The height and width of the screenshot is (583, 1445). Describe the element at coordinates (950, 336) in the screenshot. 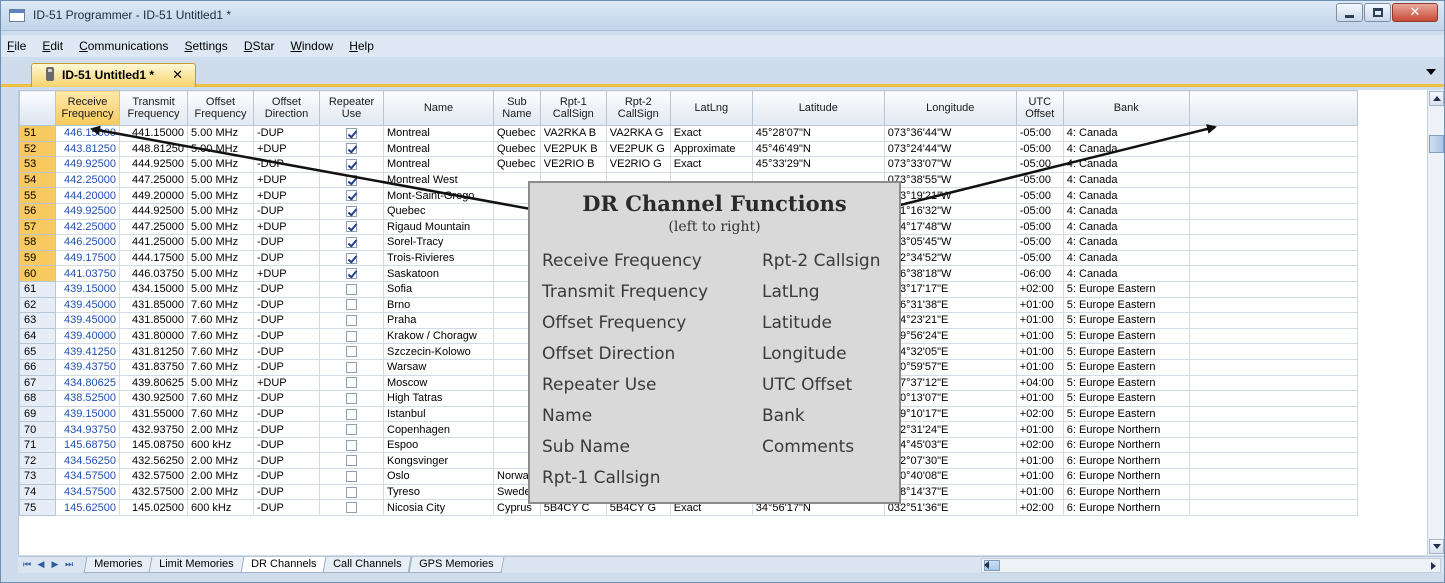

I see `cell-lon: 019°56'24"E` at that location.